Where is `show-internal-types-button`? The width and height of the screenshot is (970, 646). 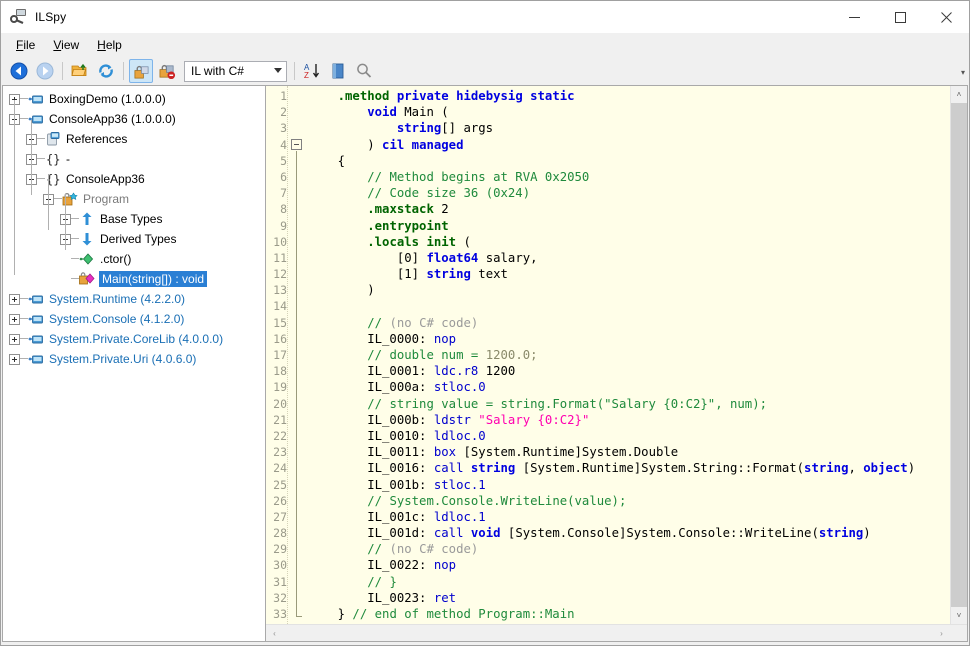
show-internal-types-button is located at coordinates (141, 71).